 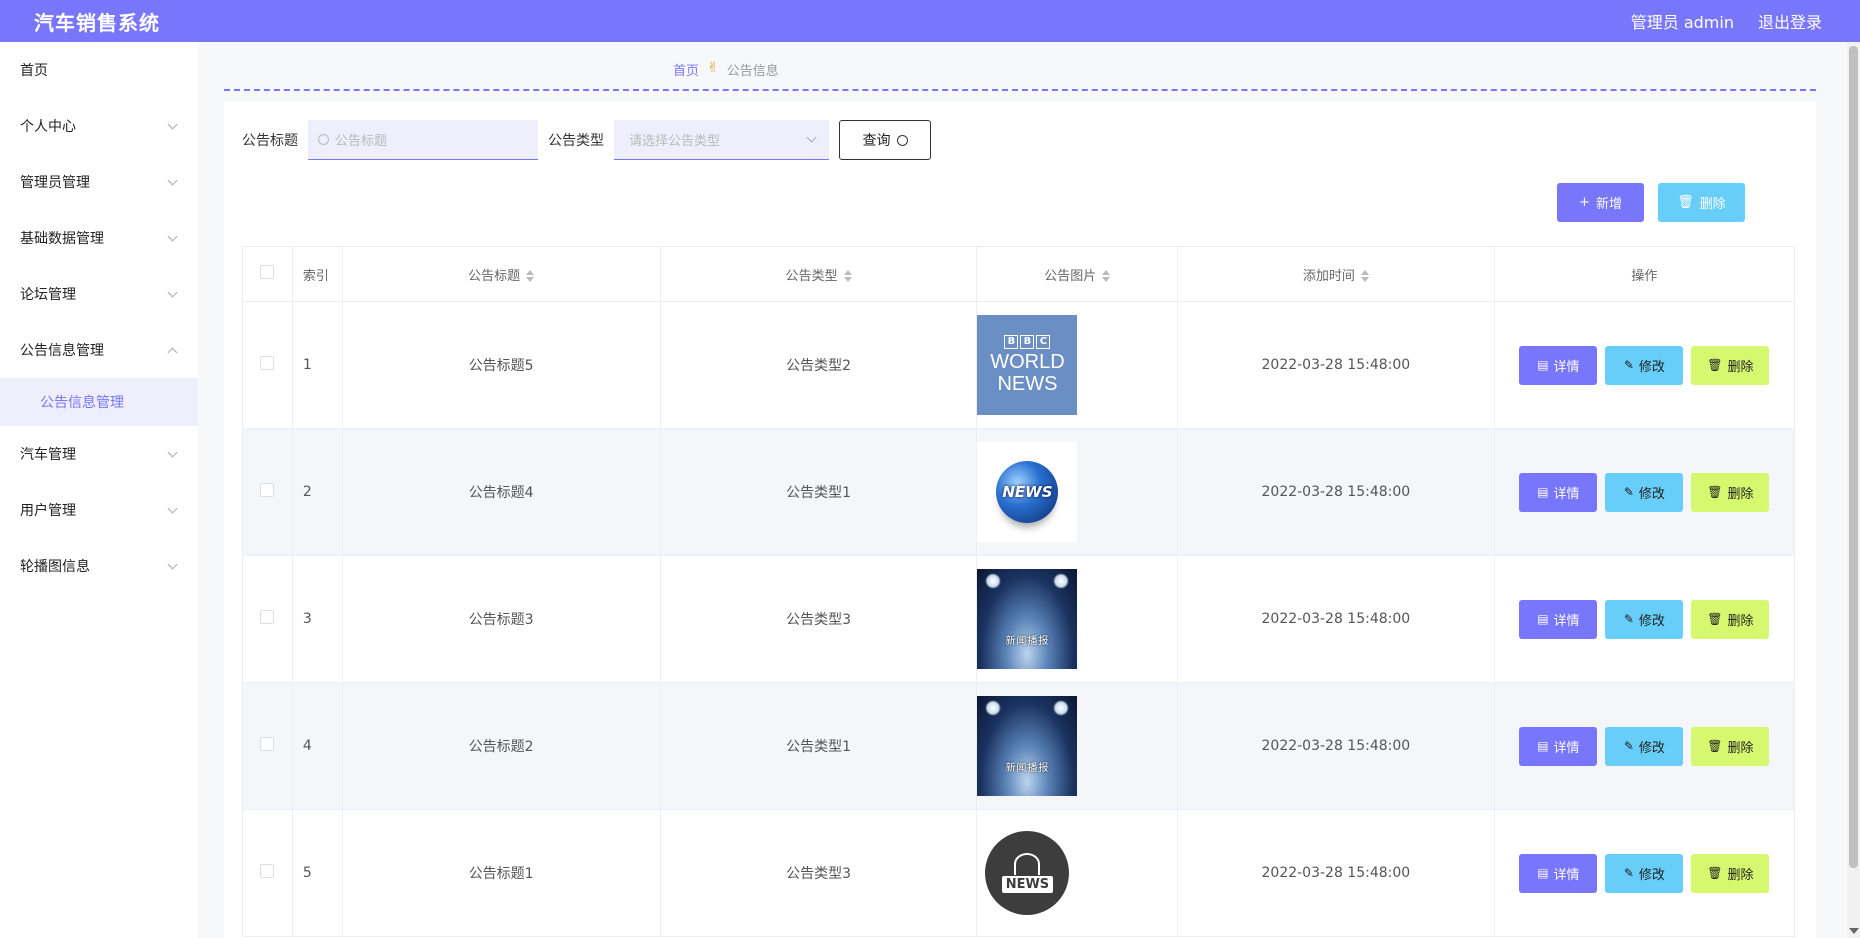 I want to click on row-time: 2022-03-28 15:48:00, so click(x=1335, y=619).